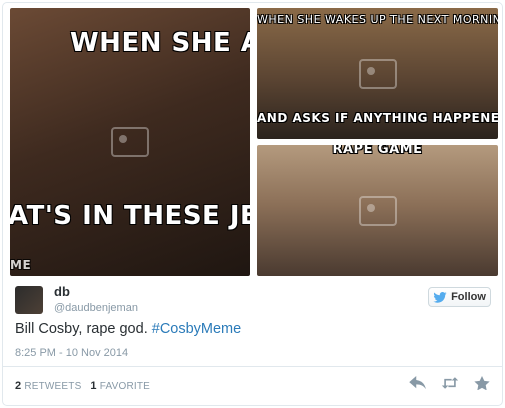 This screenshot has width=505, height=408. Describe the element at coordinates (62, 291) in the screenshot. I see `display-name: db` at that location.